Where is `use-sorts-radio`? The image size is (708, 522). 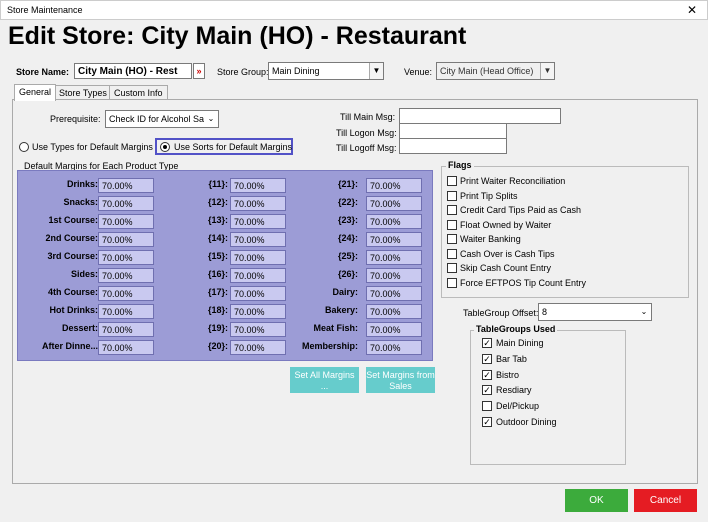 use-sorts-radio is located at coordinates (165, 147).